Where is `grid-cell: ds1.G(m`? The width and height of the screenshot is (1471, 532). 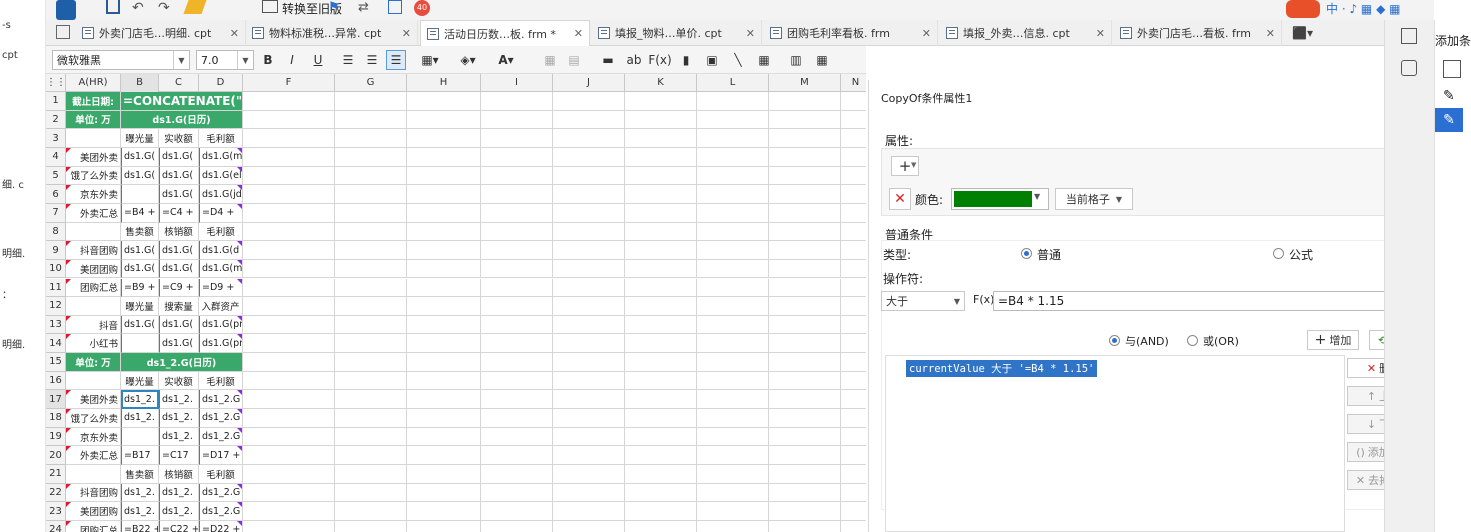 grid-cell: ds1.G(m is located at coordinates (221, 269).